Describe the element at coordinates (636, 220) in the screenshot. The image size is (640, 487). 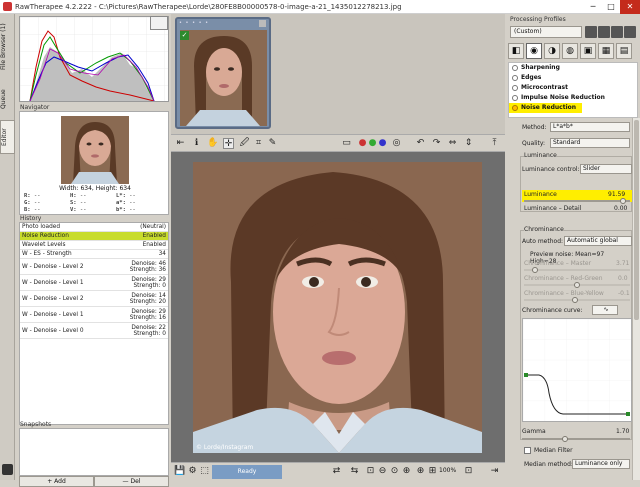
I see `scrollbar-thumb` at that location.